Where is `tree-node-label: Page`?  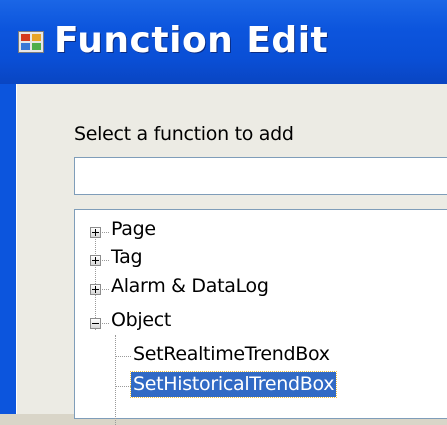 tree-node-label: Page is located at coordinates (133, 229).